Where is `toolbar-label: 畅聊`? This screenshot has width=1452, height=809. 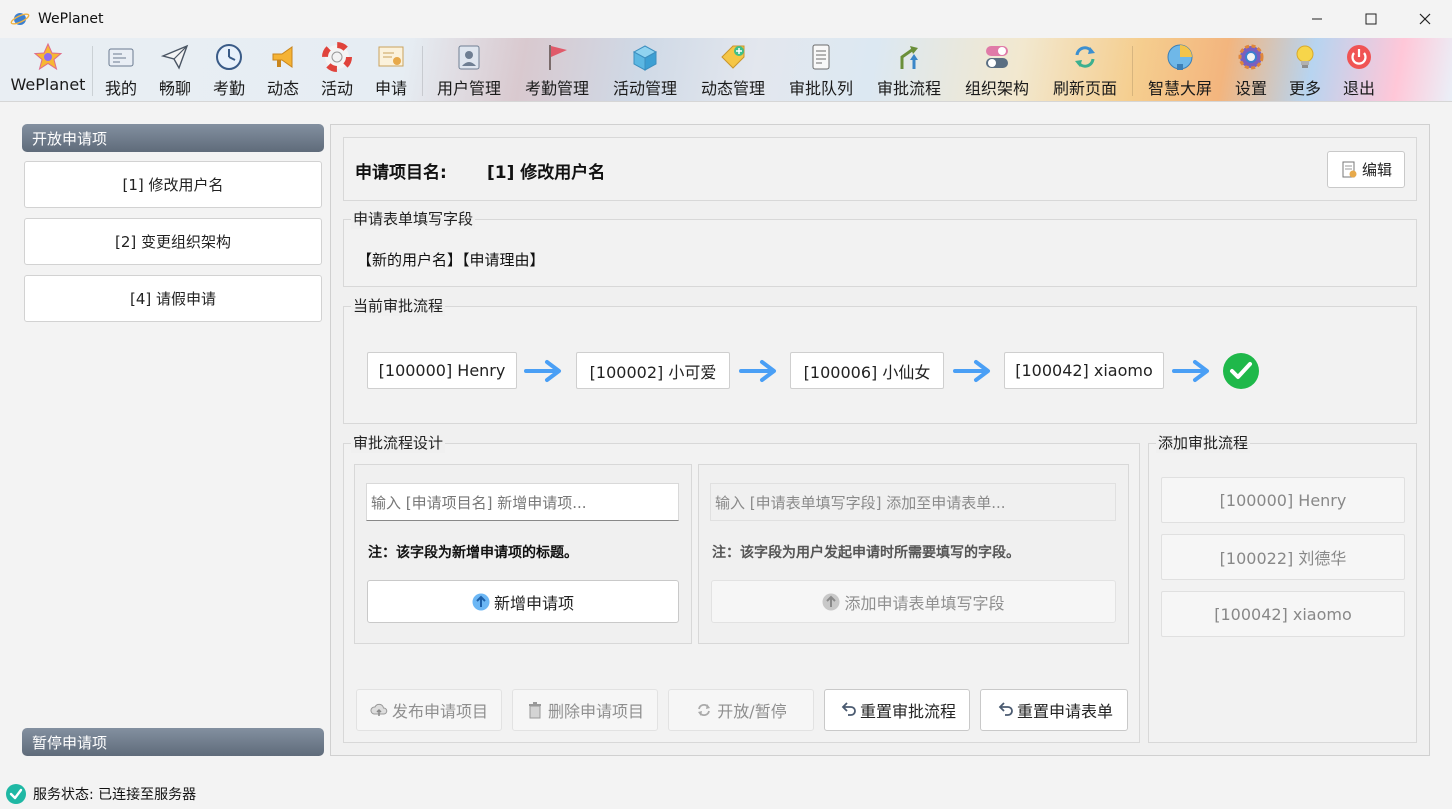 toolbar-label: 畅聊 is located at coordinates (174, 88).